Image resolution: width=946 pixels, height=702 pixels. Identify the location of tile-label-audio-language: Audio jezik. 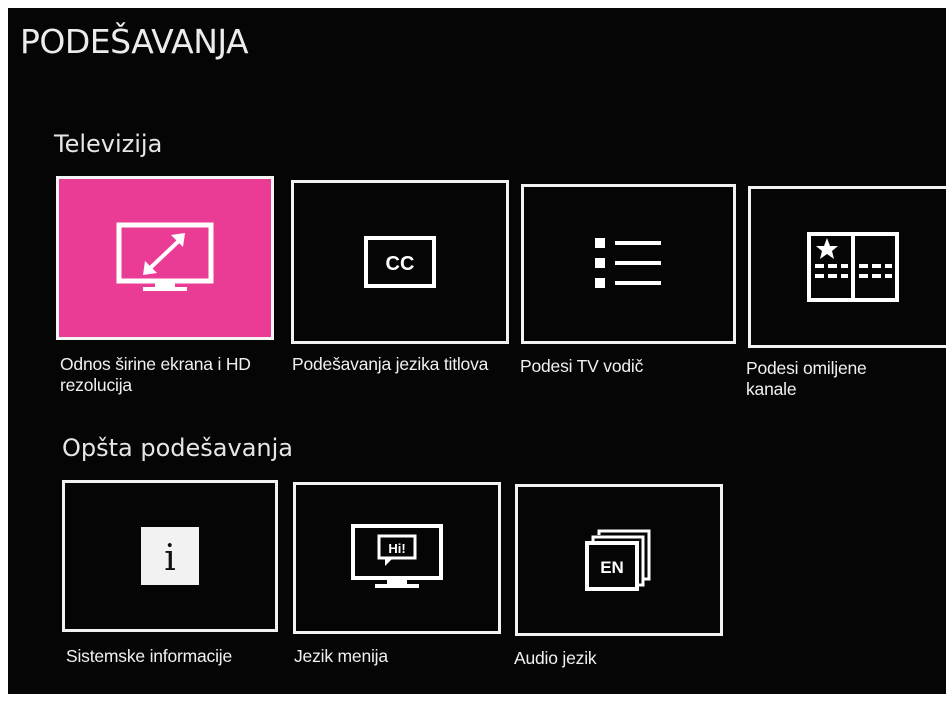
(555, 658).